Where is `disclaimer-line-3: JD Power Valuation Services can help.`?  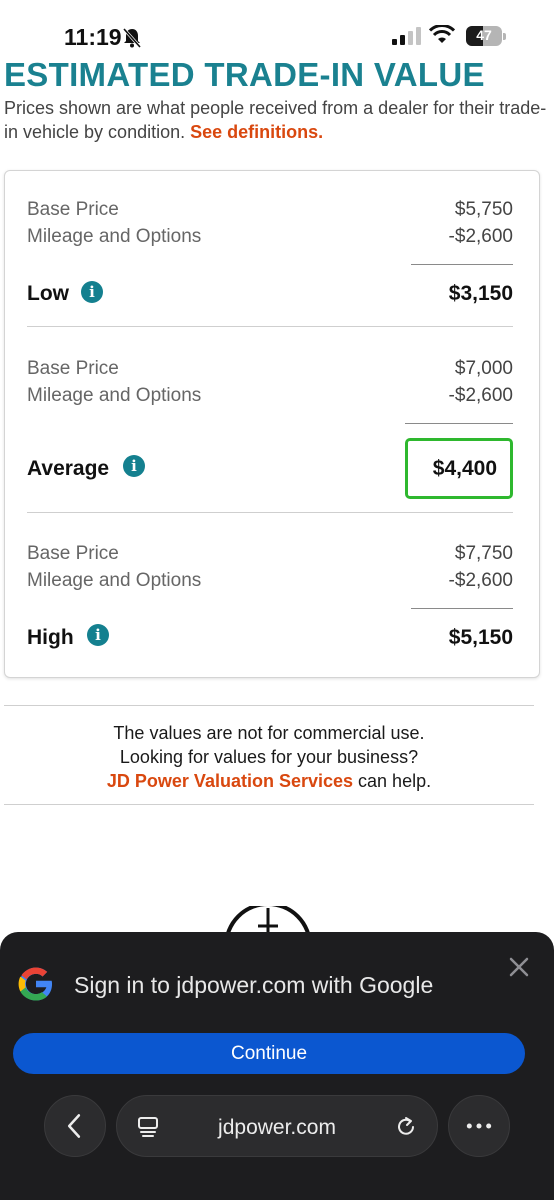 disclaimer-line-3: JD Power Valuation Services can help. is located at coordinates (269, 781).